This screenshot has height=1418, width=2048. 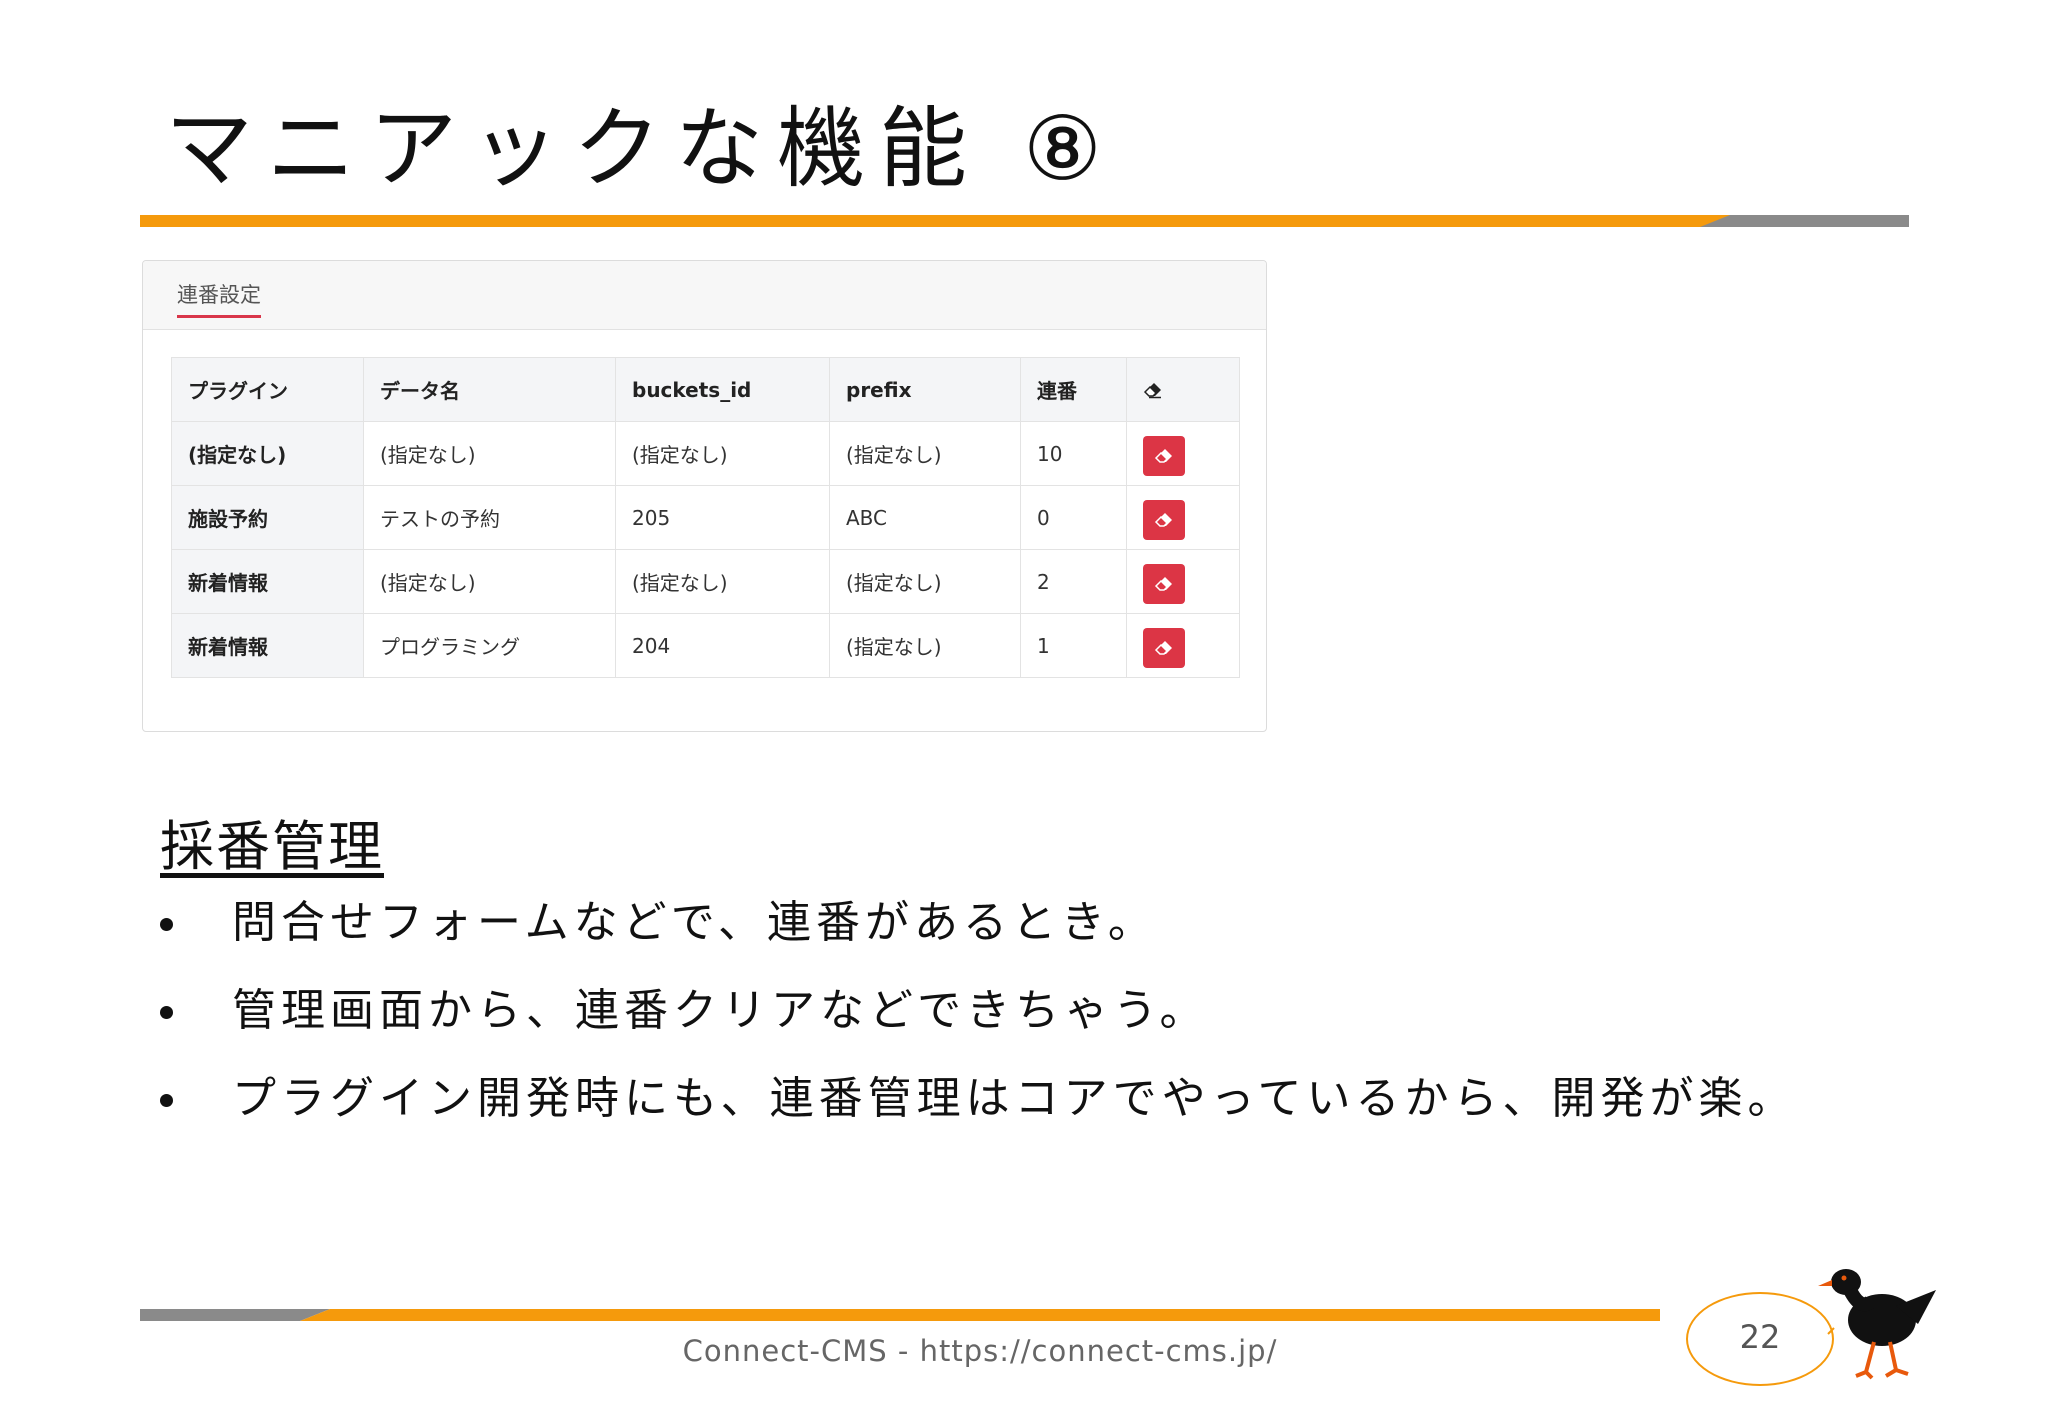 What do you see at coordinates (1073, 645) in the screenshot?
I see `cell-serial: 1` at bounding box center [1073, 645].